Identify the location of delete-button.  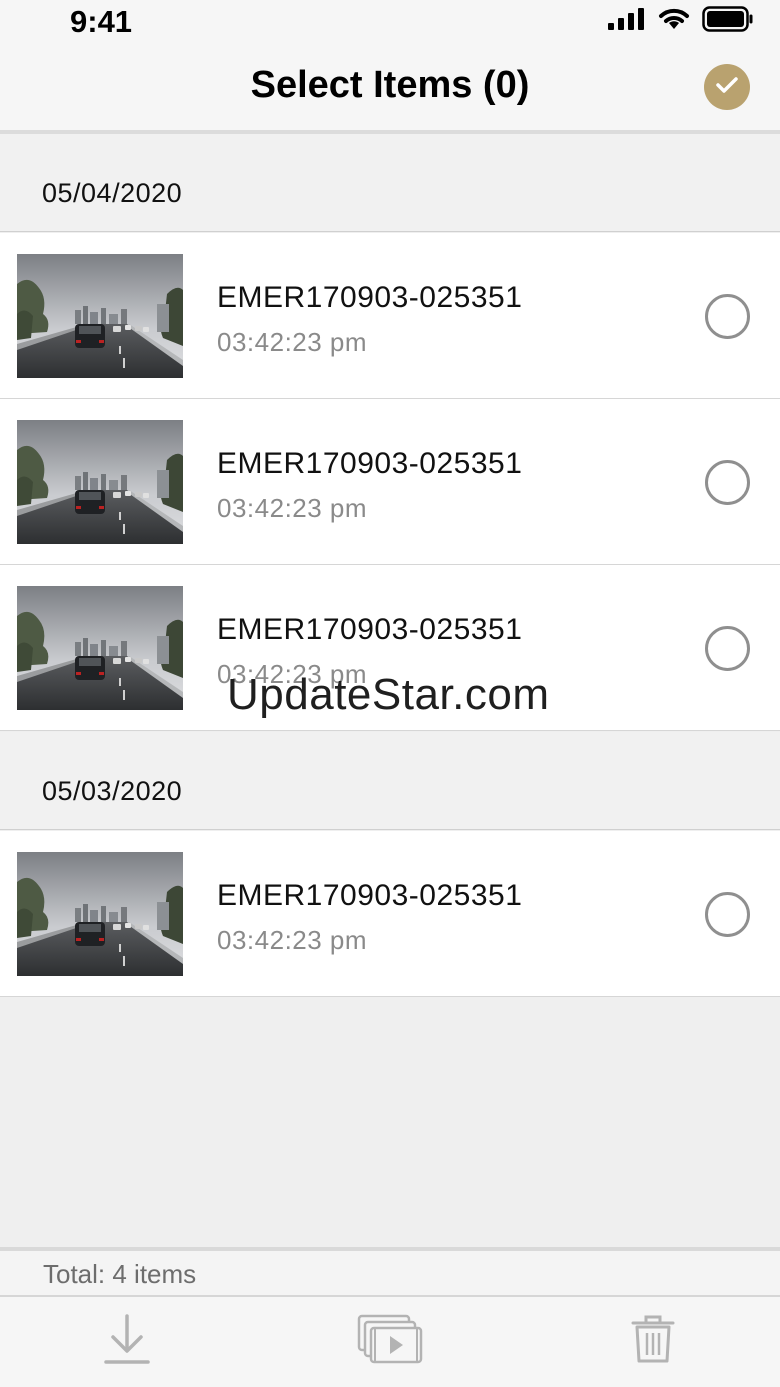
(653, 1341).